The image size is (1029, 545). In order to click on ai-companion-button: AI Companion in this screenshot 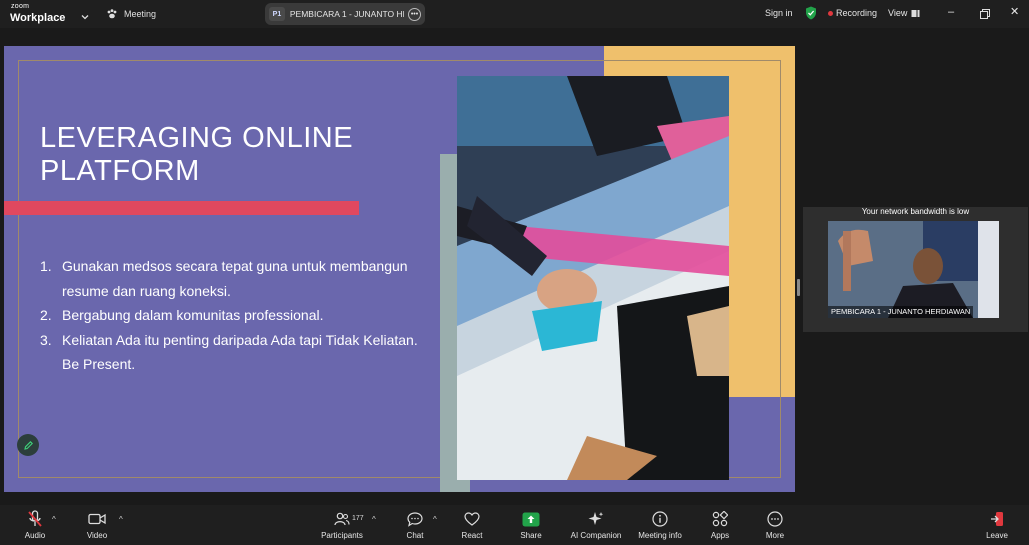, I will do `click(596, 526)`.